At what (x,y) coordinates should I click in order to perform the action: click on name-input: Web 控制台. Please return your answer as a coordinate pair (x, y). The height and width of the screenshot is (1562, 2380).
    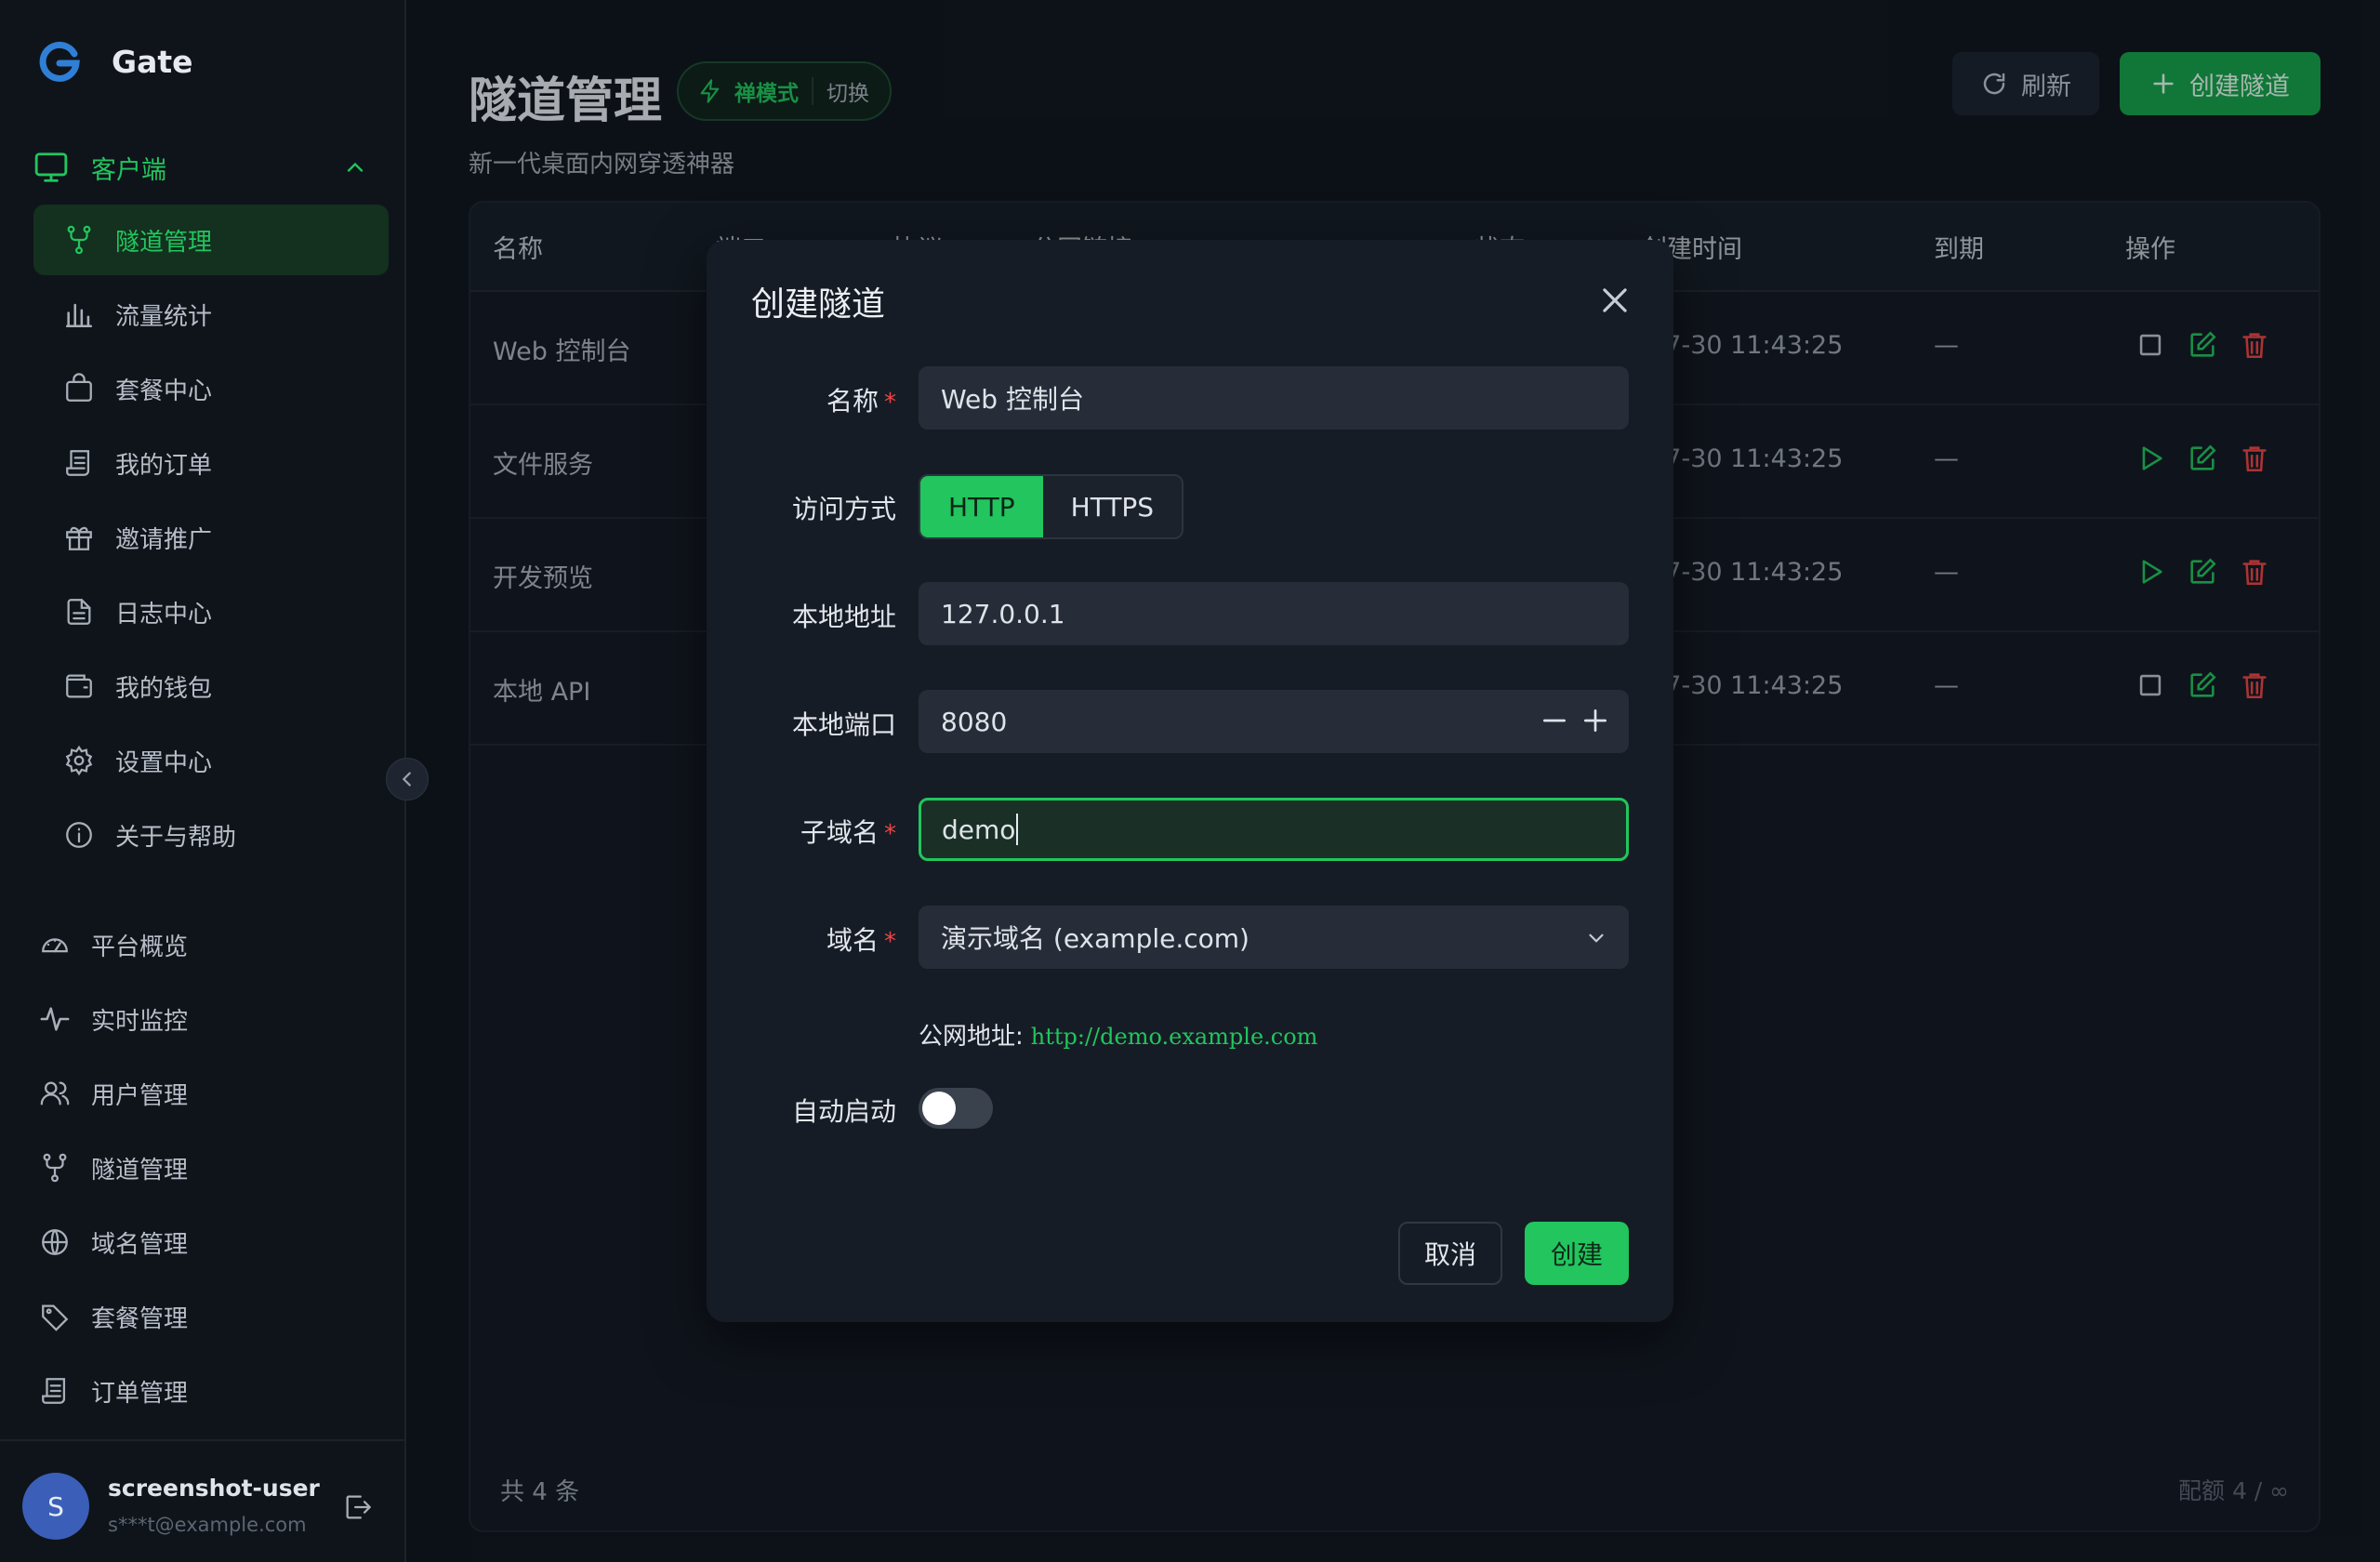
    Looking at the image, I should click on (1274, 398).